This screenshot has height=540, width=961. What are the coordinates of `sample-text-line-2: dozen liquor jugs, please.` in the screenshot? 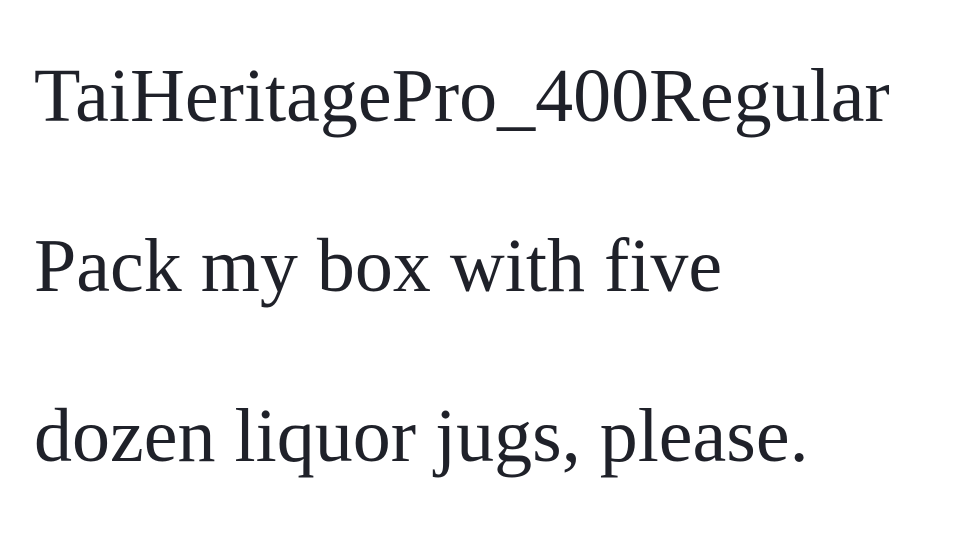 It's located at (421, 436).